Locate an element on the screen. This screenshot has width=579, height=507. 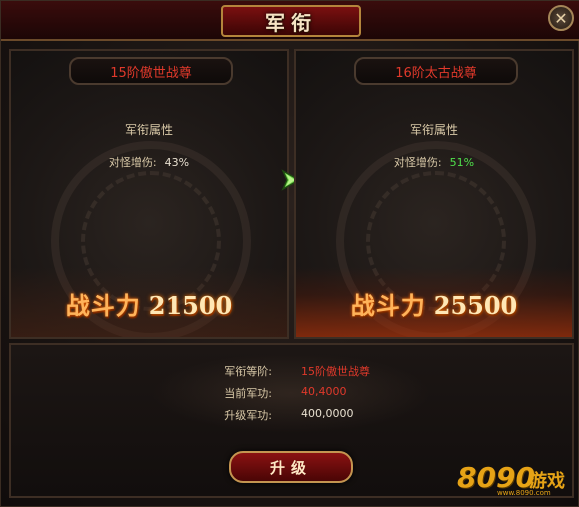
title-bar: 军衔 ✕ is located at coordinates (290, 21).